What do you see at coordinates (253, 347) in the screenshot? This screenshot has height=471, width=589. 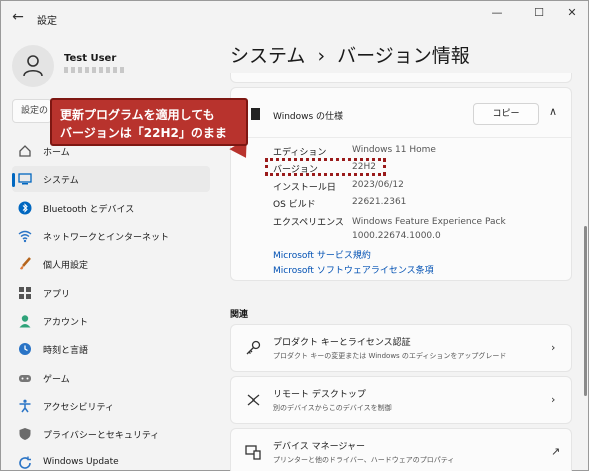 I see `key-icon` at bounding box center [253, 347].